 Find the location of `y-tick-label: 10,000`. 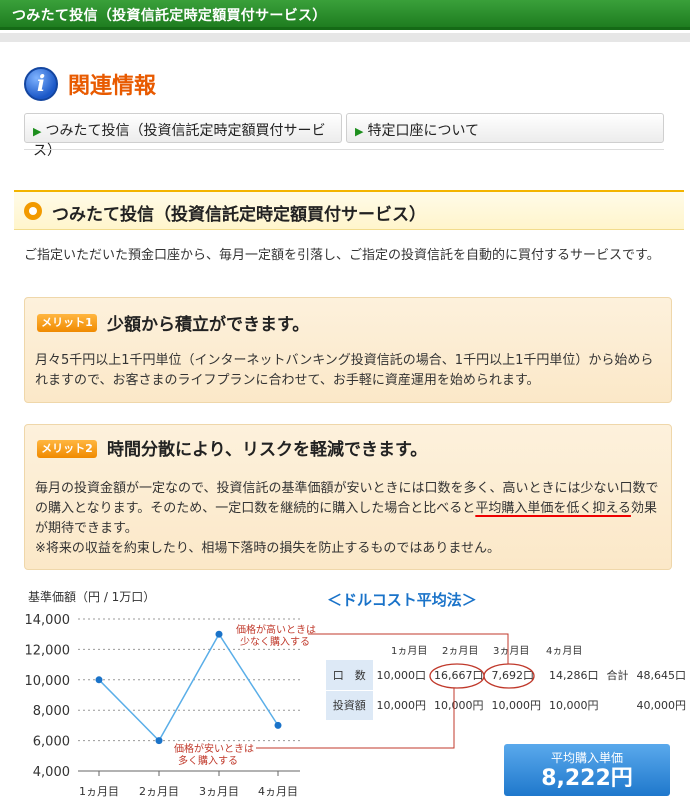

y-tick-label: 10,000 is located at coordinates (48, 681).